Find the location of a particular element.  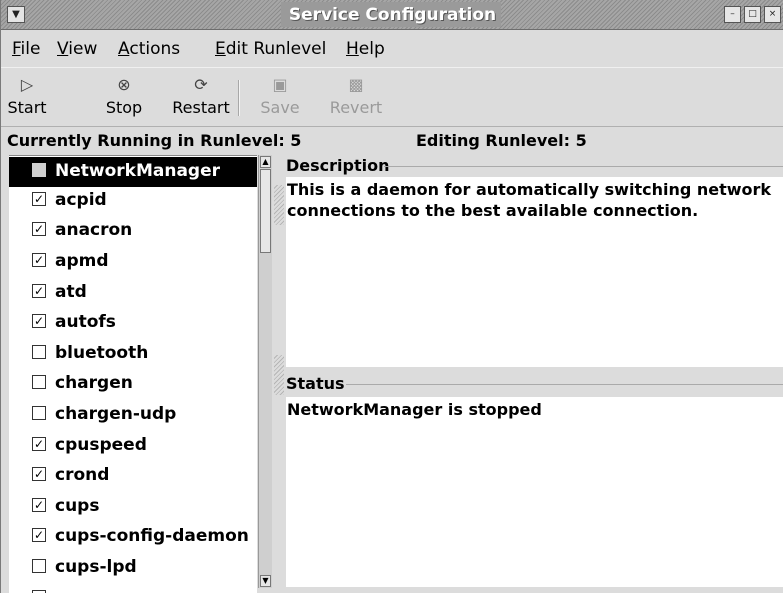

close-icon: × is located at coordinates (772, 14).